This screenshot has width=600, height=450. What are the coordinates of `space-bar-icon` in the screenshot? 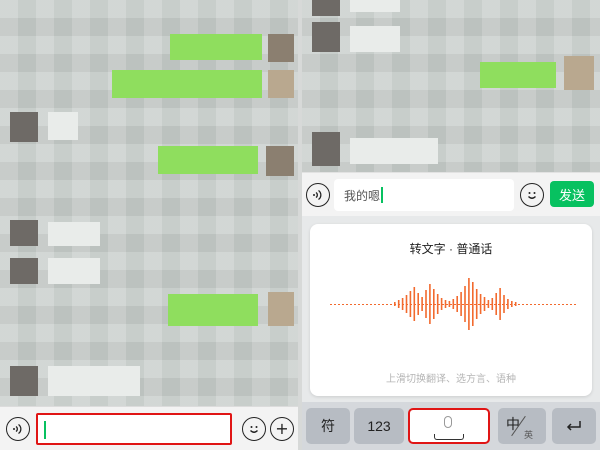 It's located at (449, 437).